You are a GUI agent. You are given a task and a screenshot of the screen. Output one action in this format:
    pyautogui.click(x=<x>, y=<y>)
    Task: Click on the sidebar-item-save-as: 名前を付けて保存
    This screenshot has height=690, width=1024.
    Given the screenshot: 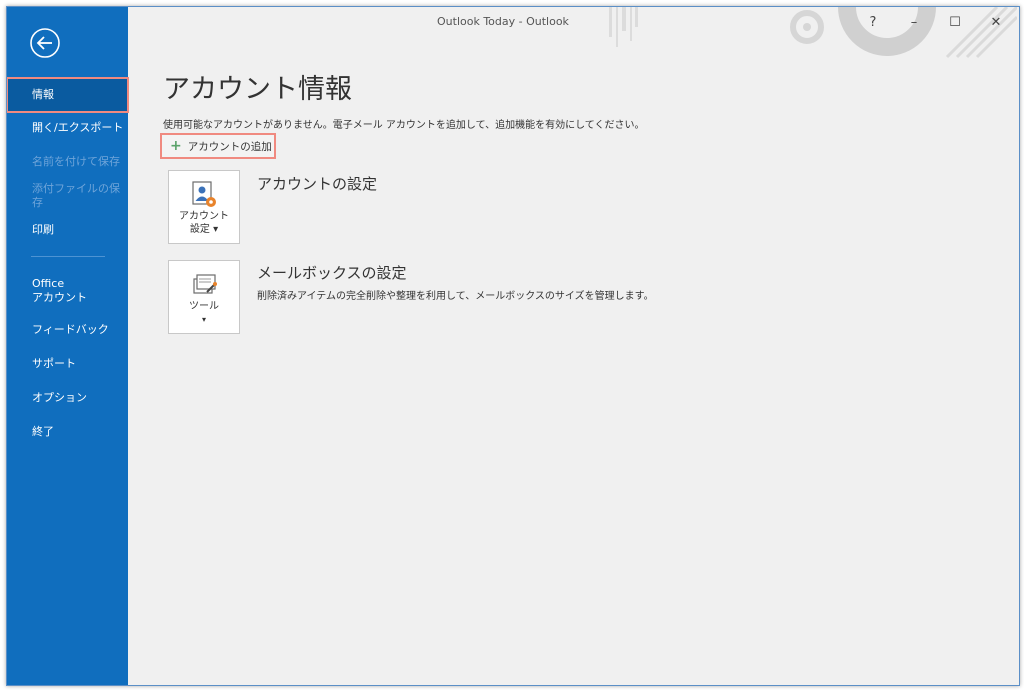 What is the action you would take?
    pyautogui.click(x=67, y=162)
    